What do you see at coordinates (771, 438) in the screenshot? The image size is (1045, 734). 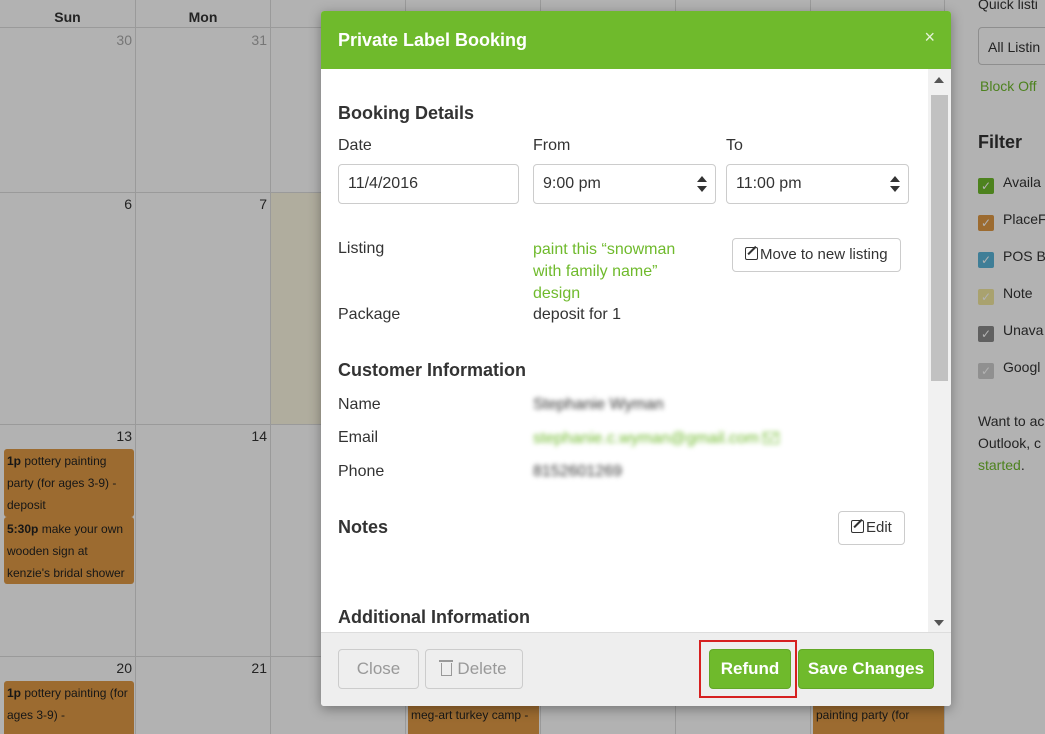 I see `envelope-icon` at bounding box center [771, 438].